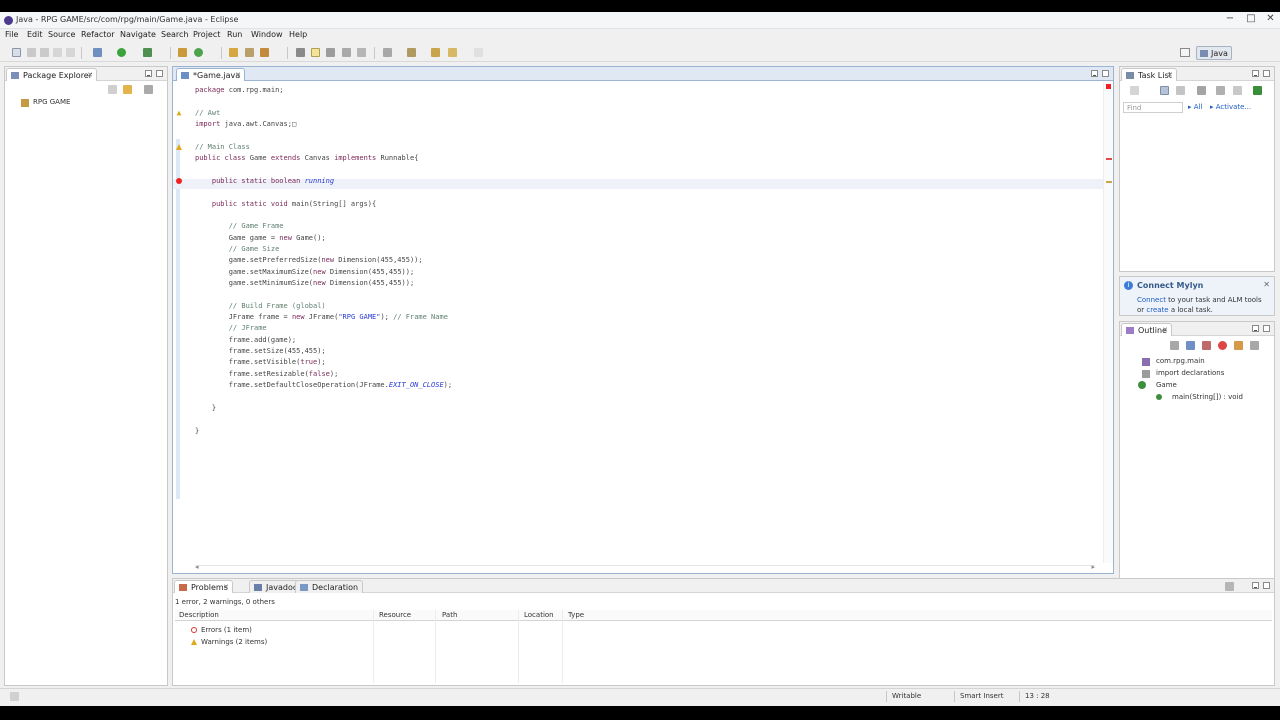 The image size is (1280, 720). Describe the element at coordinates (1109, 159) in the screenshot. I see `error-overview-marker` at that location.